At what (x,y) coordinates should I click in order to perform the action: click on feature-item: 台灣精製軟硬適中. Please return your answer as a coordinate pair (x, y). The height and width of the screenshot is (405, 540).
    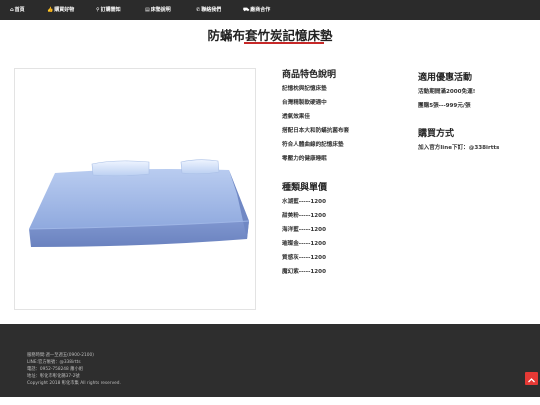
    Looking at the image, I should click on (304, 103).